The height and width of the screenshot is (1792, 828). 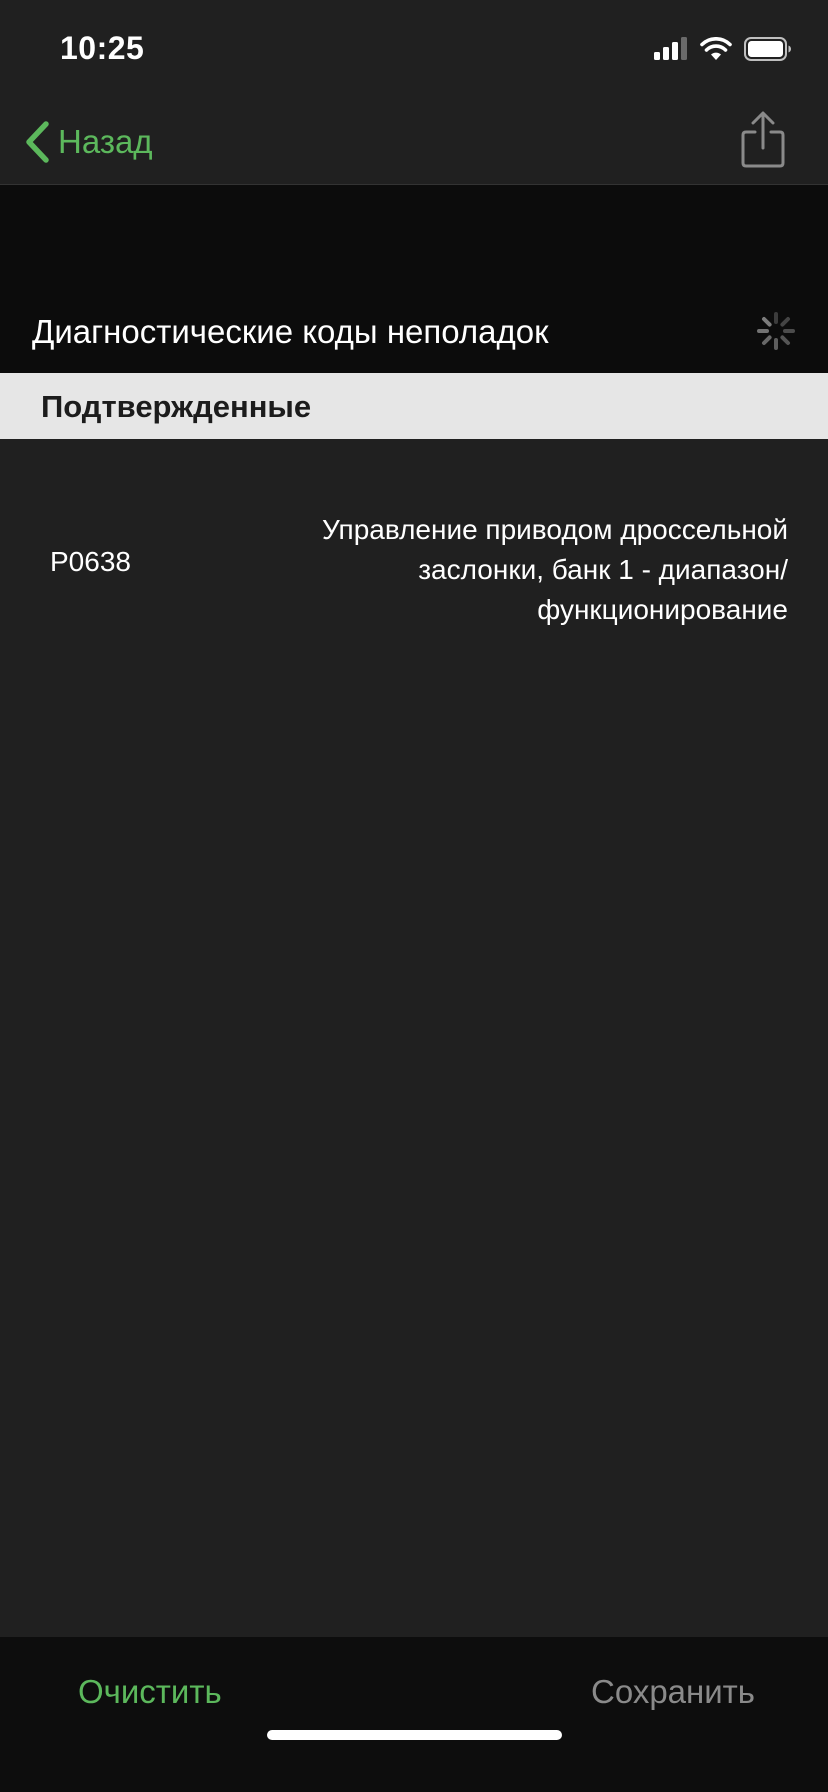 What do you see at coordinates (90, 561) in the screenshot?
I see `dtc-code: P0638` at bounding box center [90, 561].